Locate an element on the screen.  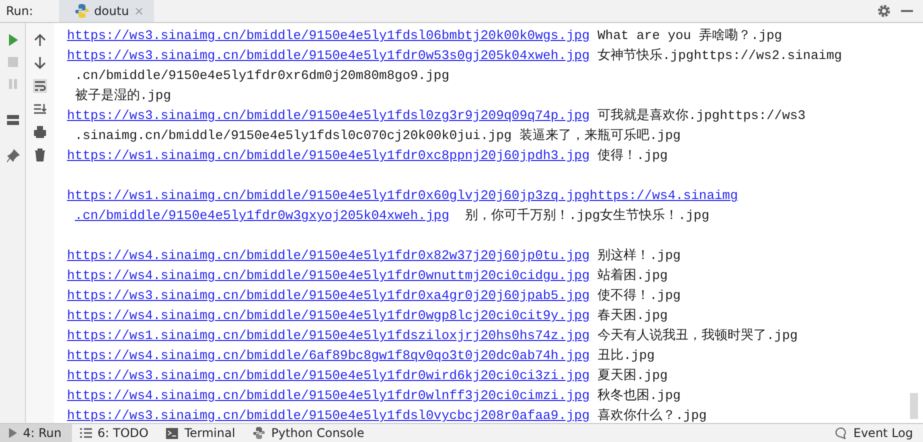
url-link: https://ws1.sinaimg.cn/bmiddle/9150e4e5ly1fdr0x60glvj20j60jp3zq.jpghttps://ws4.sinaimg is located at coordinates (402, 196).